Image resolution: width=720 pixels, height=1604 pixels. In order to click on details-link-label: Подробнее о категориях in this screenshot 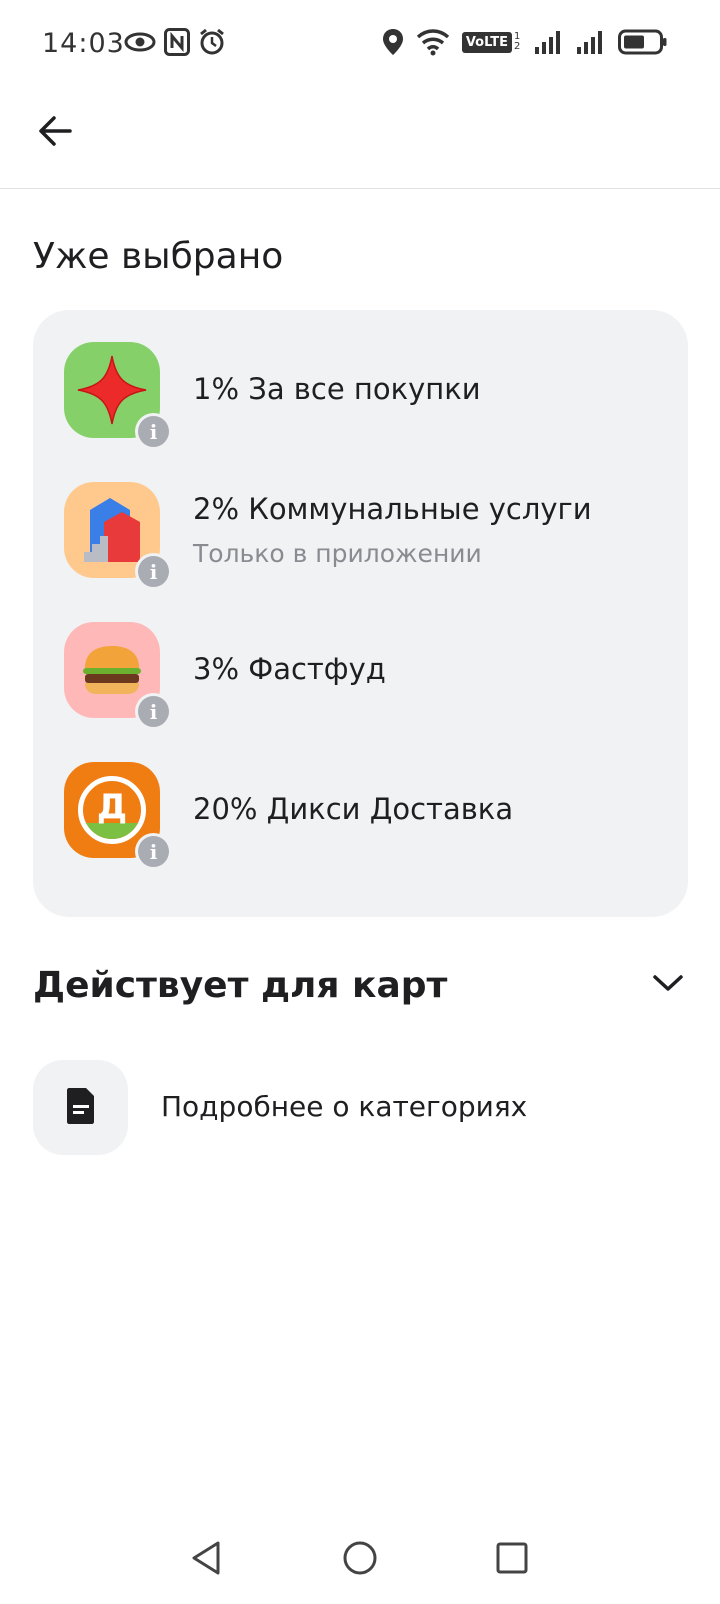, I will do `click(344, 1106)`.